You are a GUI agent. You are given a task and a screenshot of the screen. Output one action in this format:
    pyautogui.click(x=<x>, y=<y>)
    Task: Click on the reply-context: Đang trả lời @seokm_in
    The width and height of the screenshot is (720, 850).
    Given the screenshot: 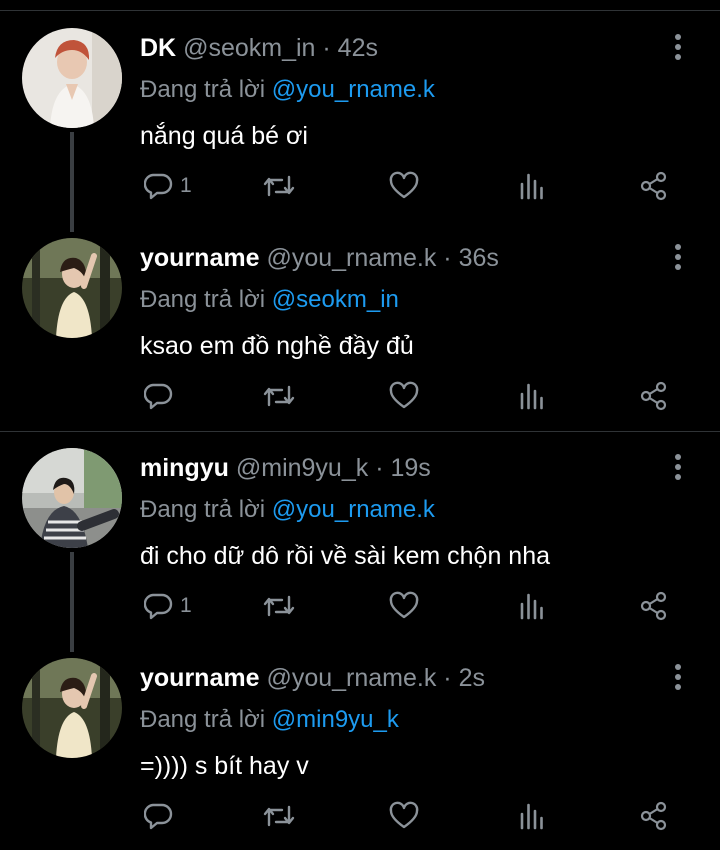 What is the action you would take?
    pyautogui.click(x=269, y=300)
    